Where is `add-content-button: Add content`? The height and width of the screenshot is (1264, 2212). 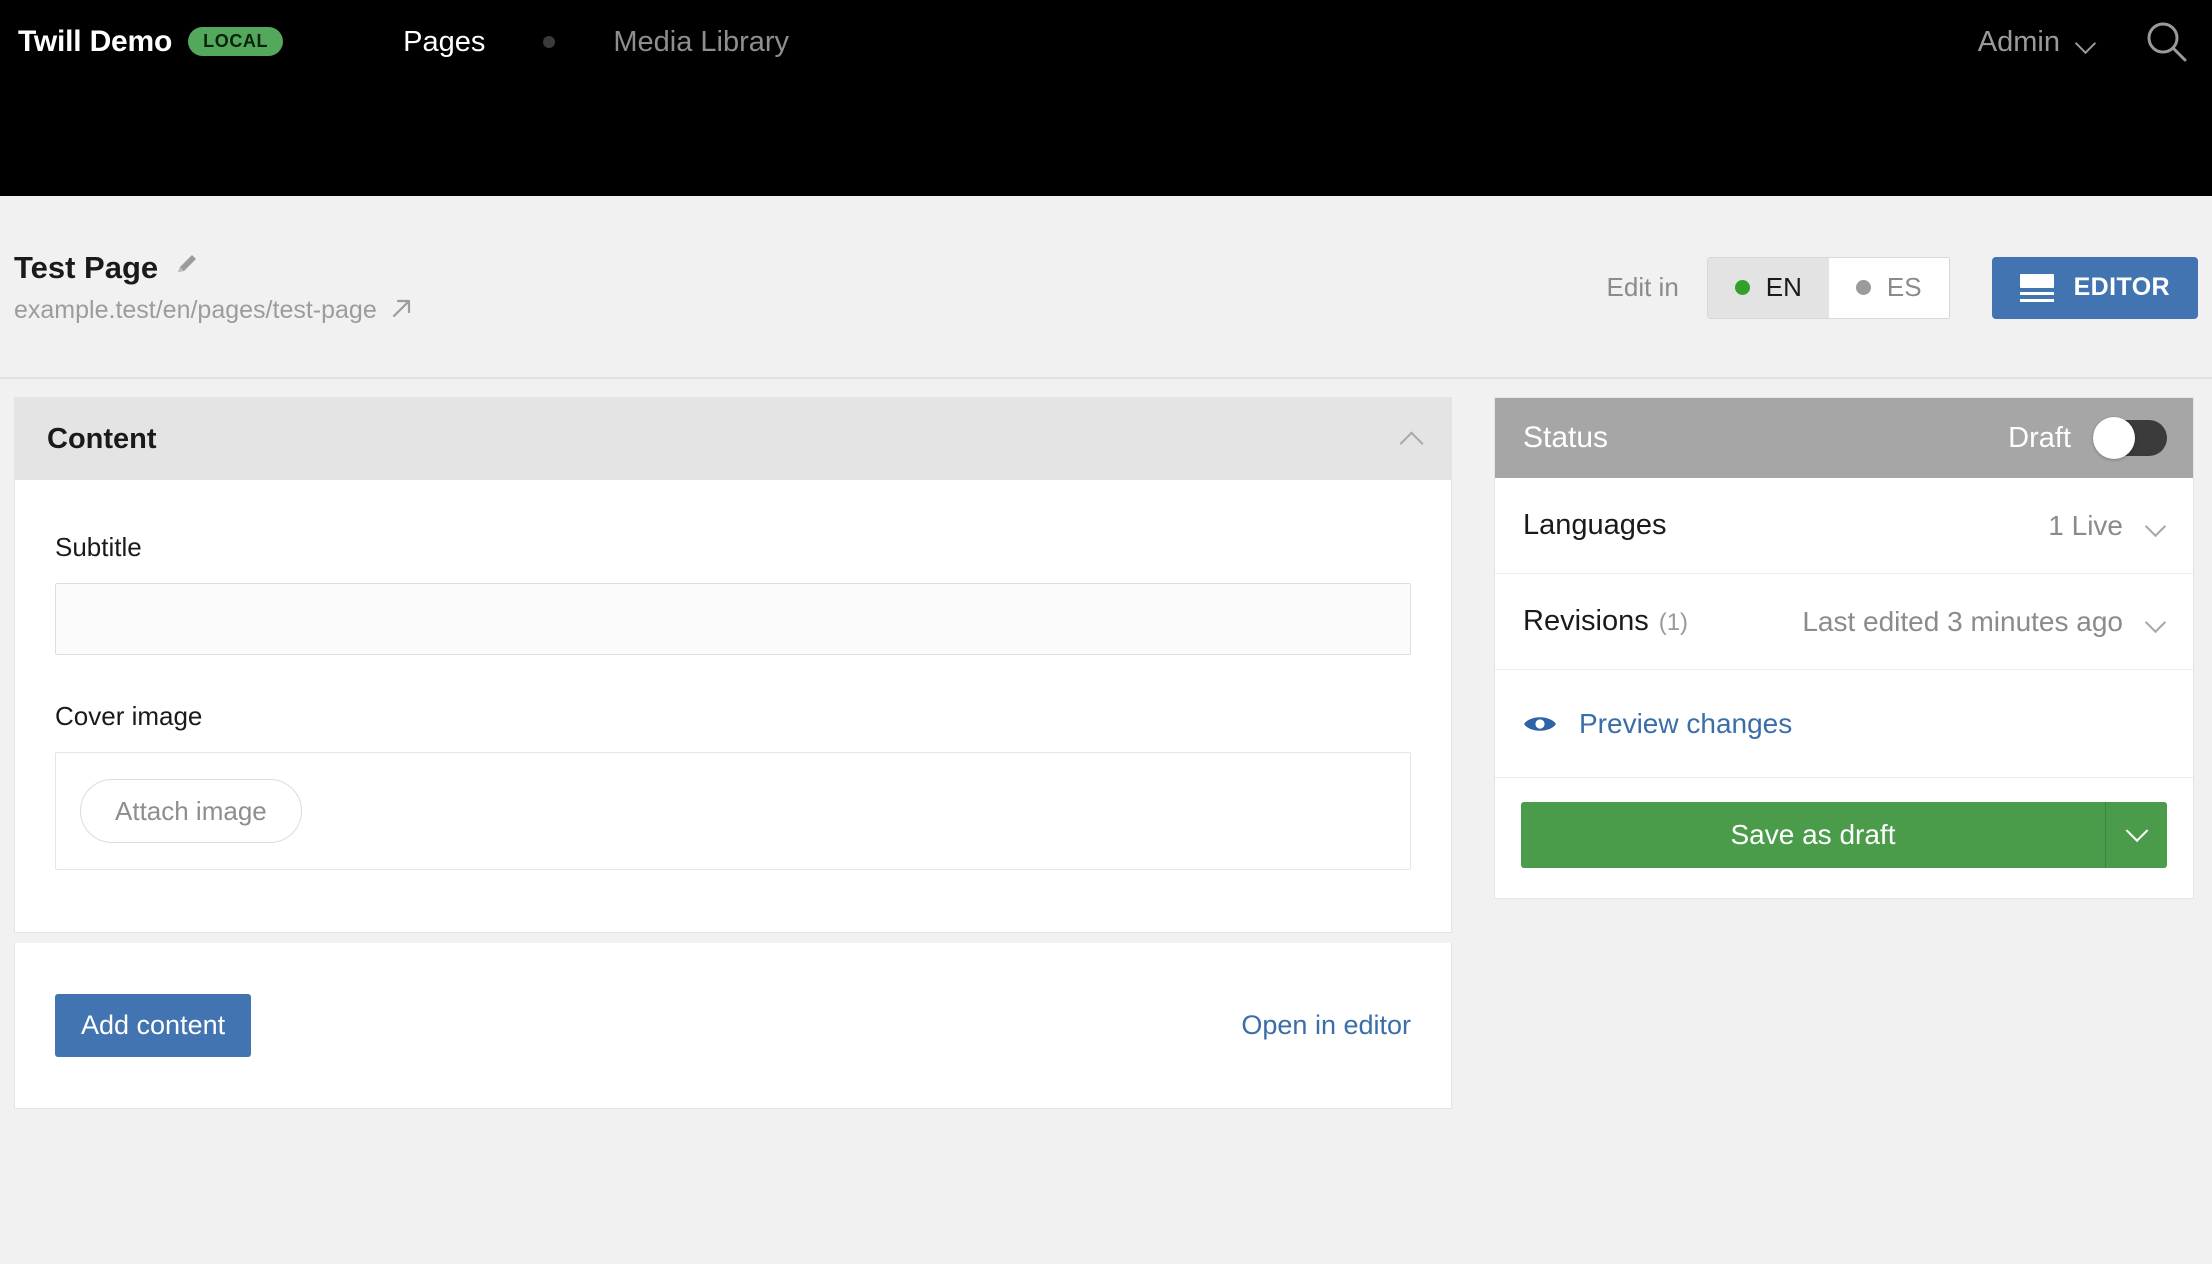 add-content-button: Add content is located at coordinates (153, 1025).